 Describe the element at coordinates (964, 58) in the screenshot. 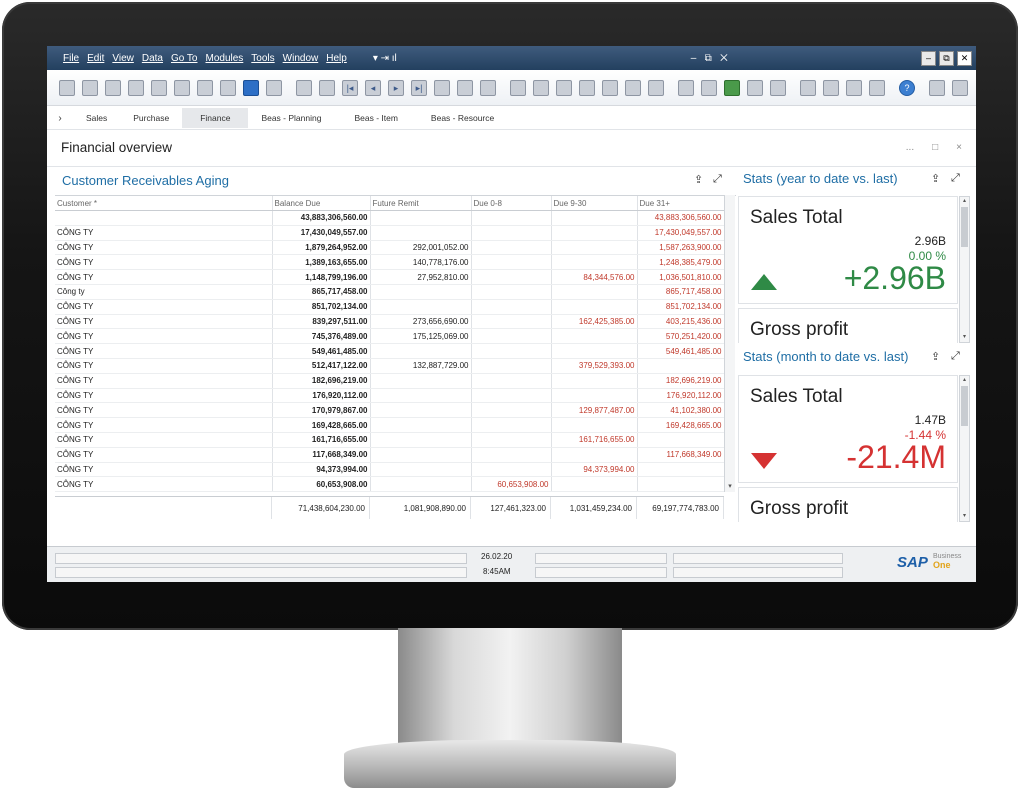

I see `close-icon: ✕` at that location.